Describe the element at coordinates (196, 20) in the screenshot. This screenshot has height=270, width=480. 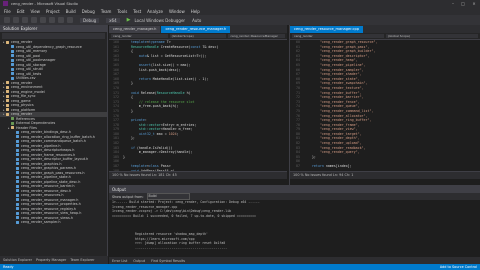
I see `auto-select: Auto` at that location.